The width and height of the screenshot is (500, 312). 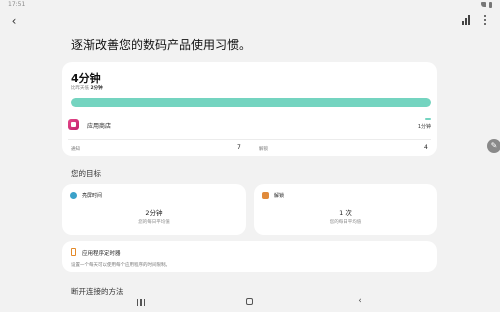 What do you see at coordinates (73, 124) in the screenshot?
I see `galaxy-store-icon` at bounding box center [73, 124].